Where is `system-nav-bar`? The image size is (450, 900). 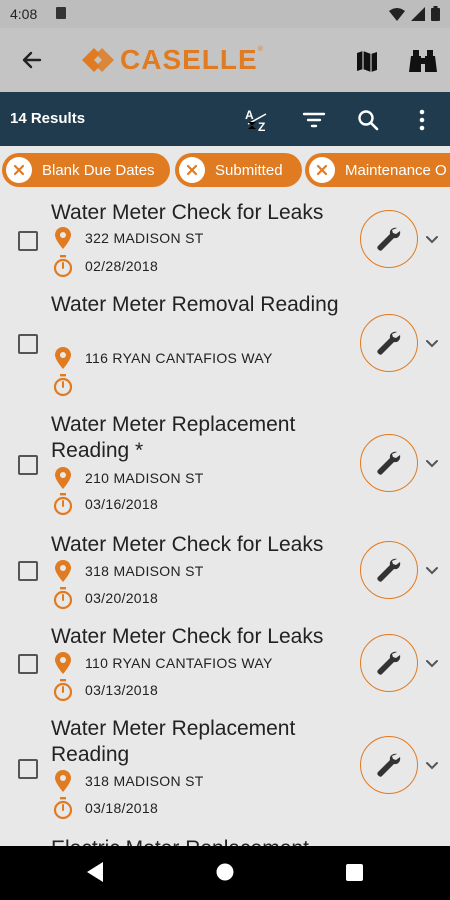
system-nav-bar is located at coordinates (225, 873).